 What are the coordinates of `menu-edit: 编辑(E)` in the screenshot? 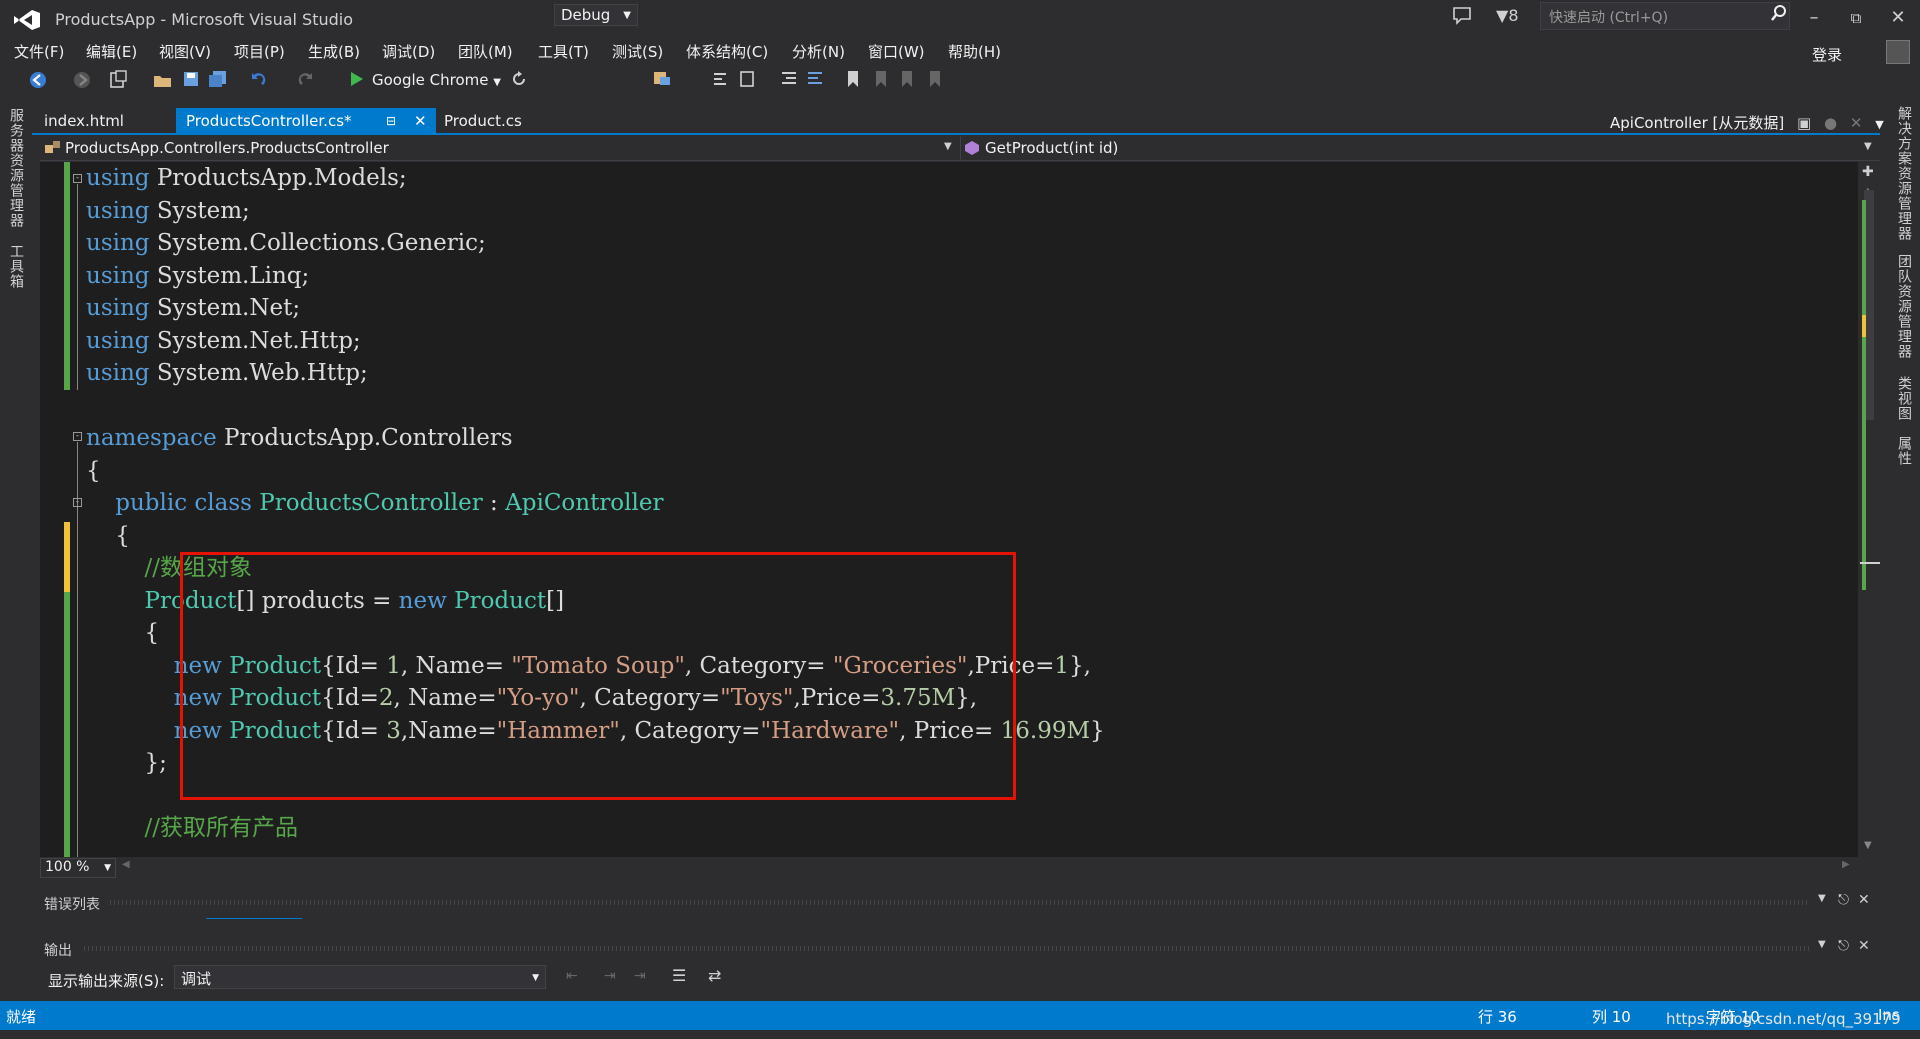 It's located at (111, 51).